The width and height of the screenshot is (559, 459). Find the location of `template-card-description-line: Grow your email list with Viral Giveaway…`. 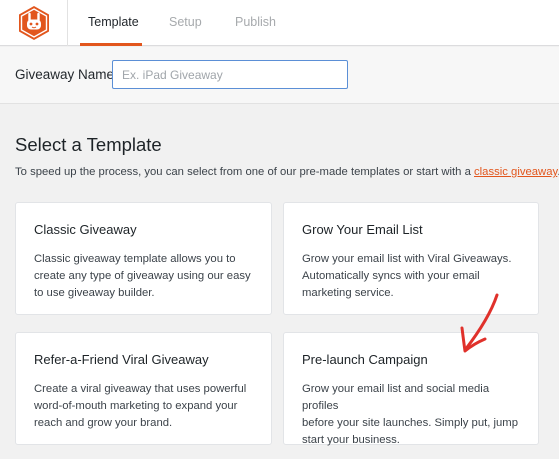

template-card-description-line: Grow your email list with Viral Giveaway… is located at coordinates (407, 259).